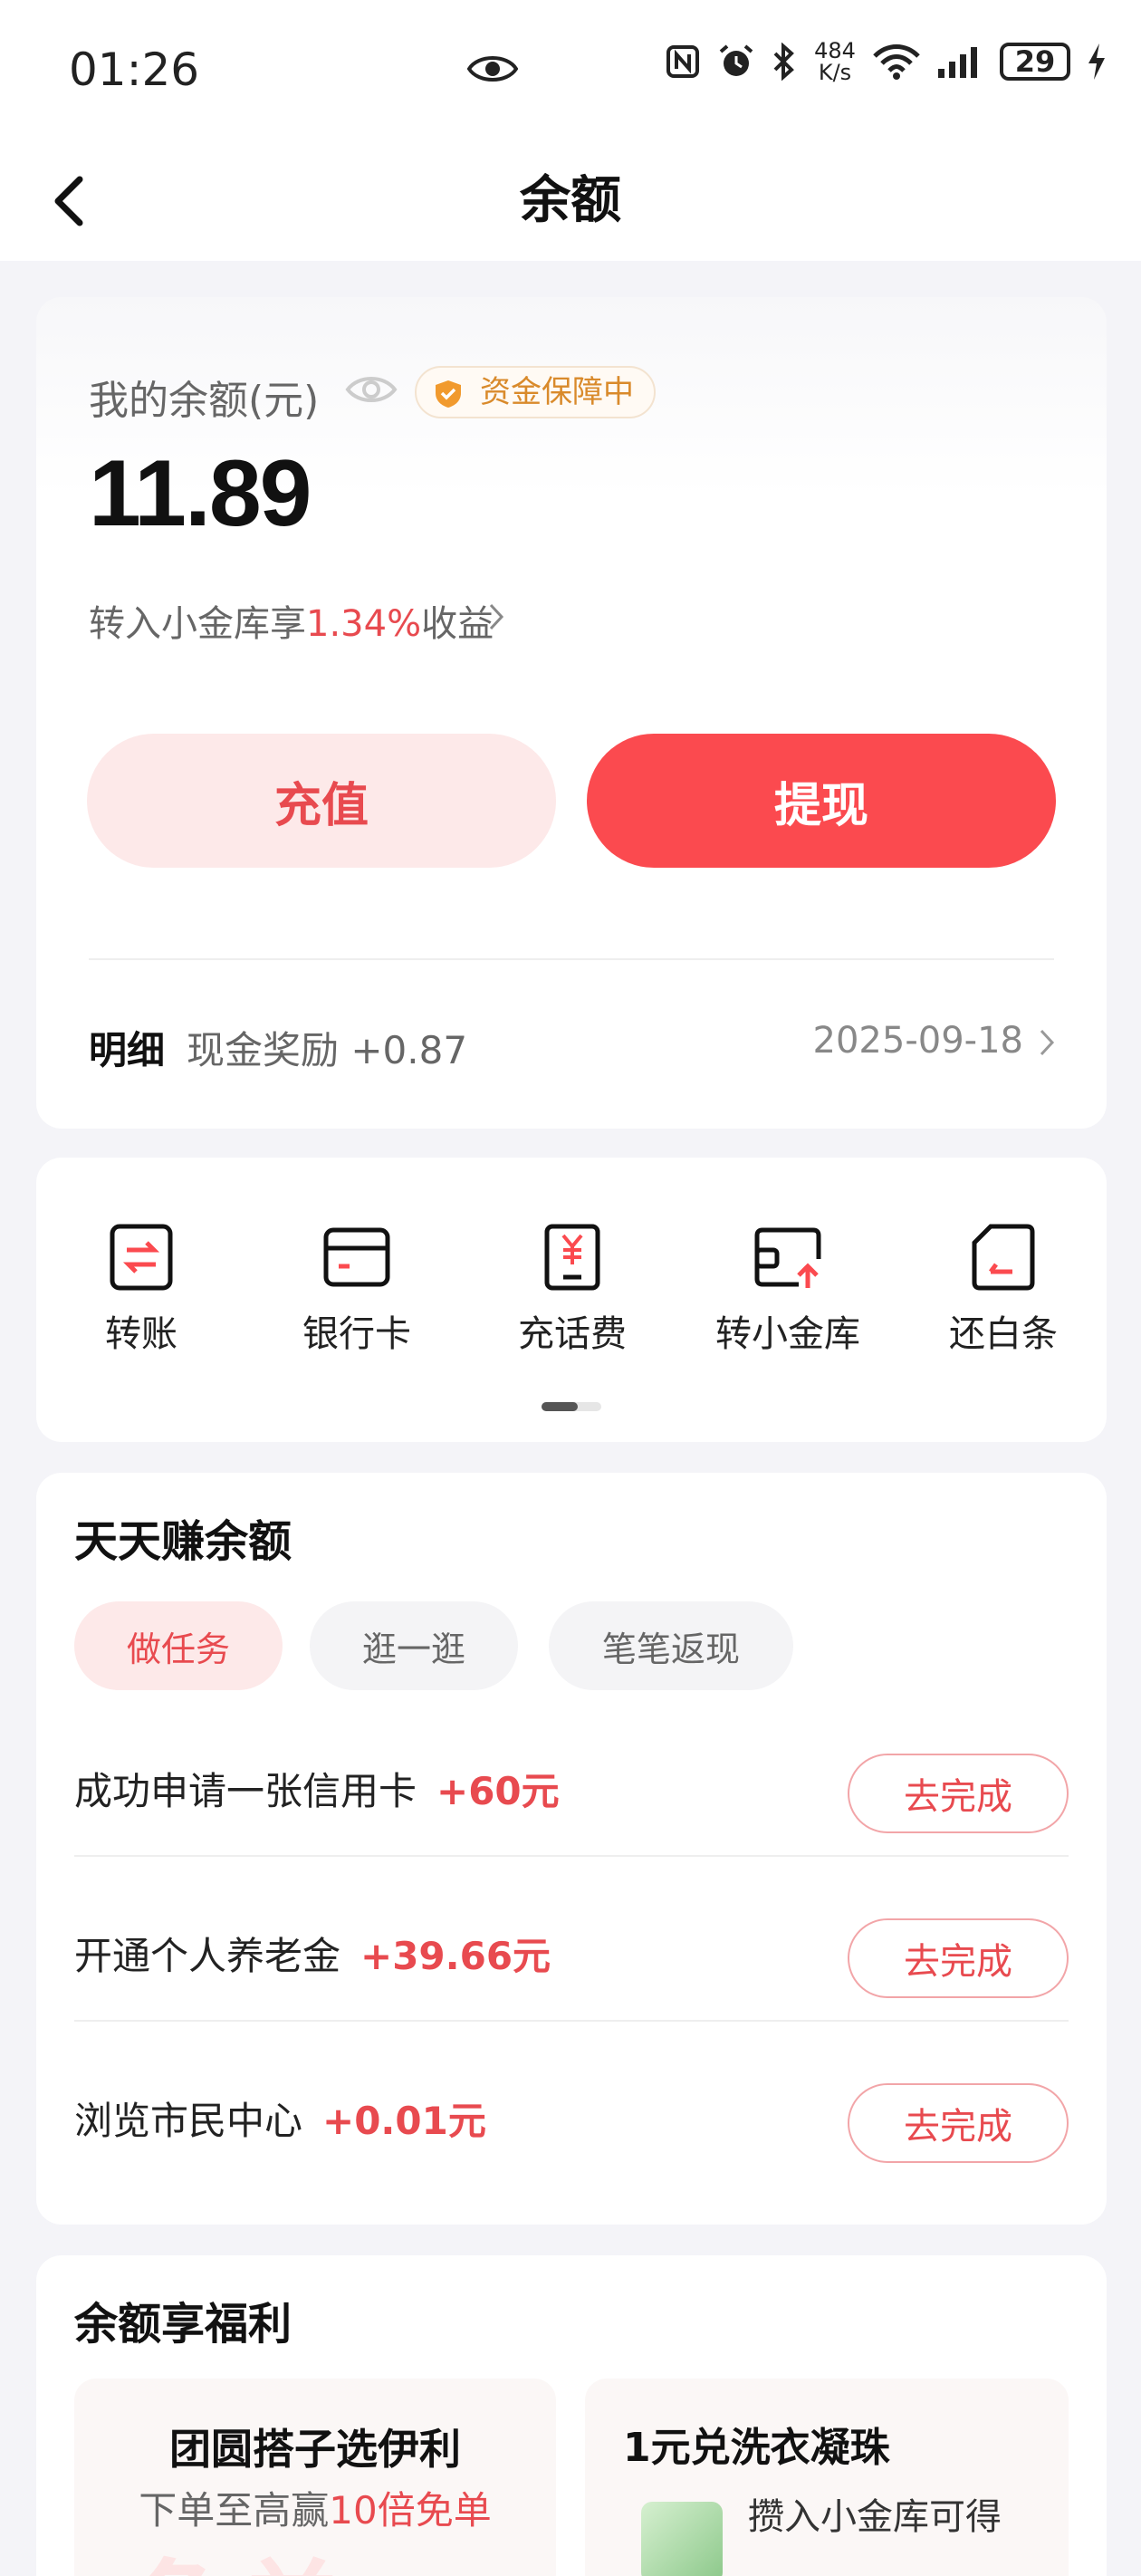  I want to click on fund-guarantee-badge: 资金保障中, so click(535, 392).